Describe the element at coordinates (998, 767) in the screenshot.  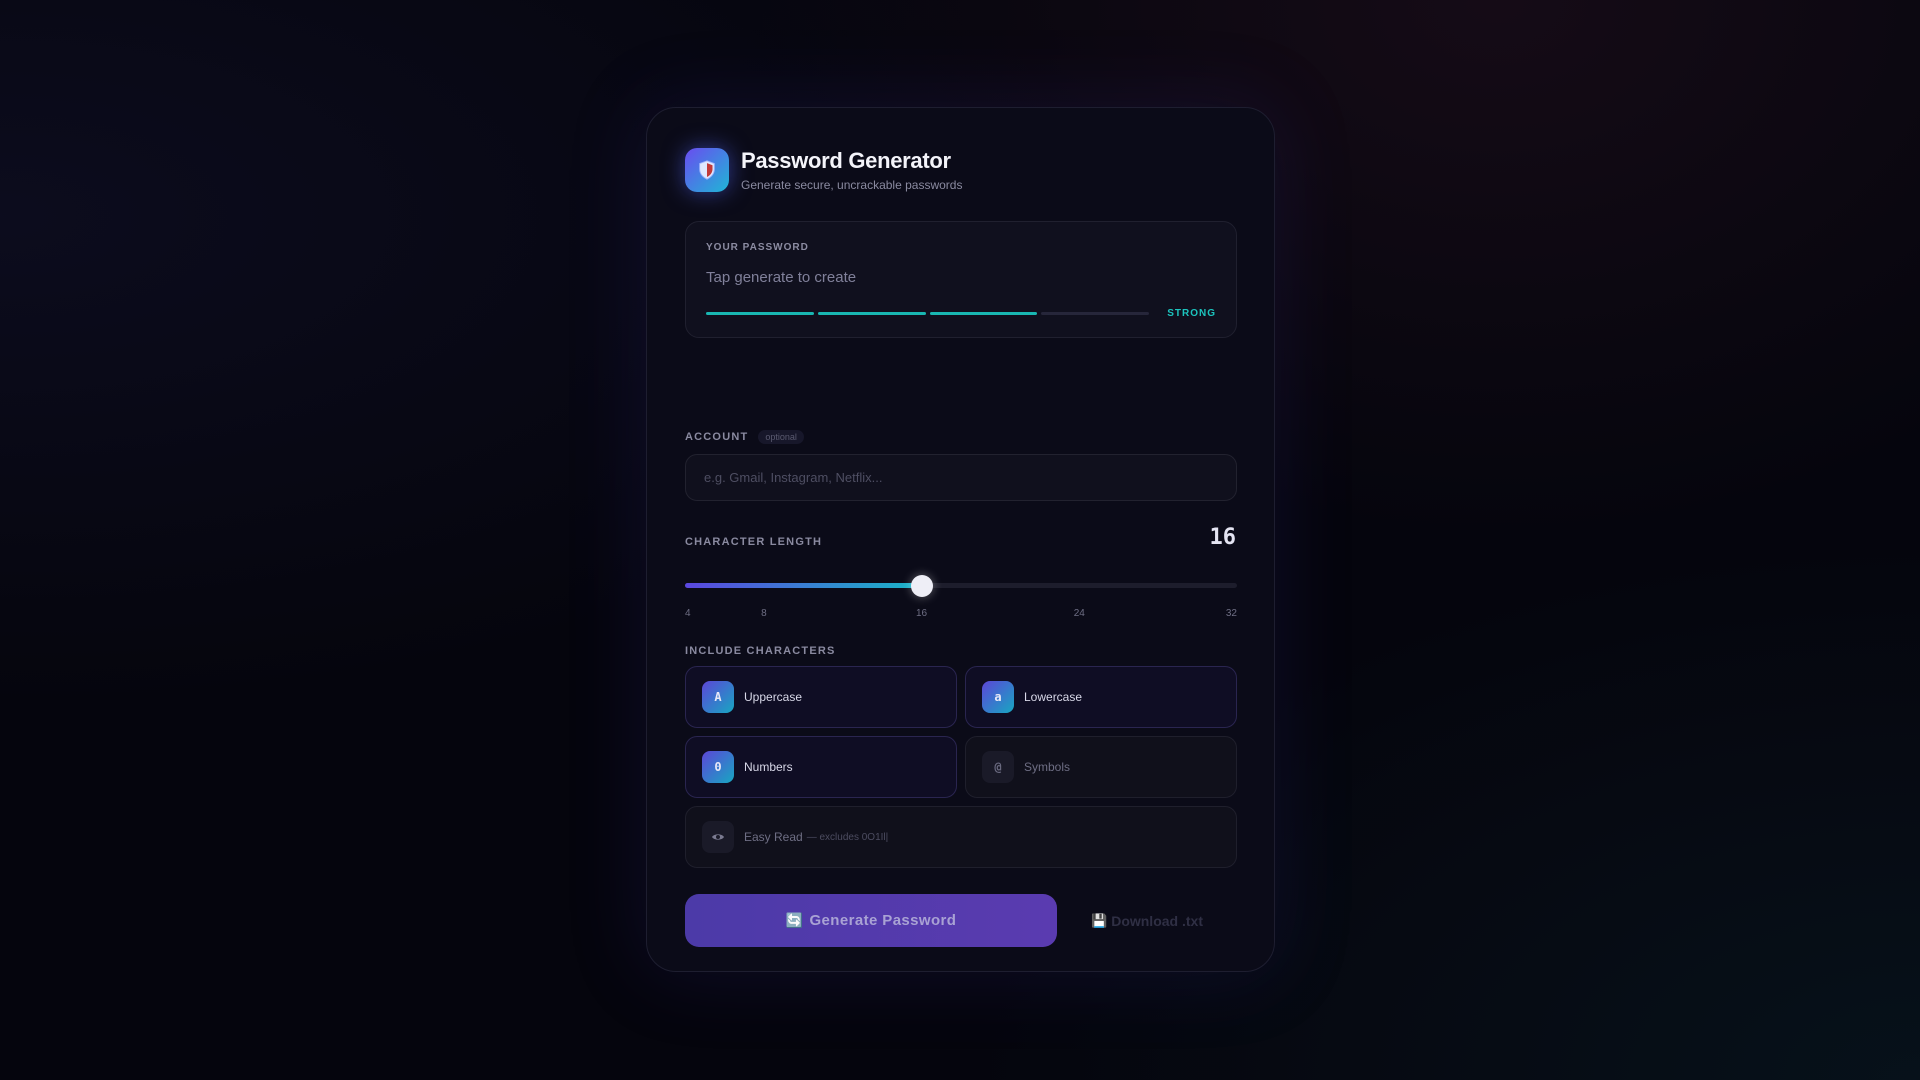
I see `symbols-icon: @` at that location.